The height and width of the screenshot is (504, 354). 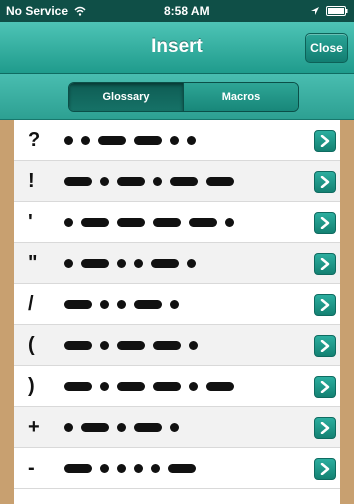 I want to click on status-left: No Service, so click(x=71, y=11).